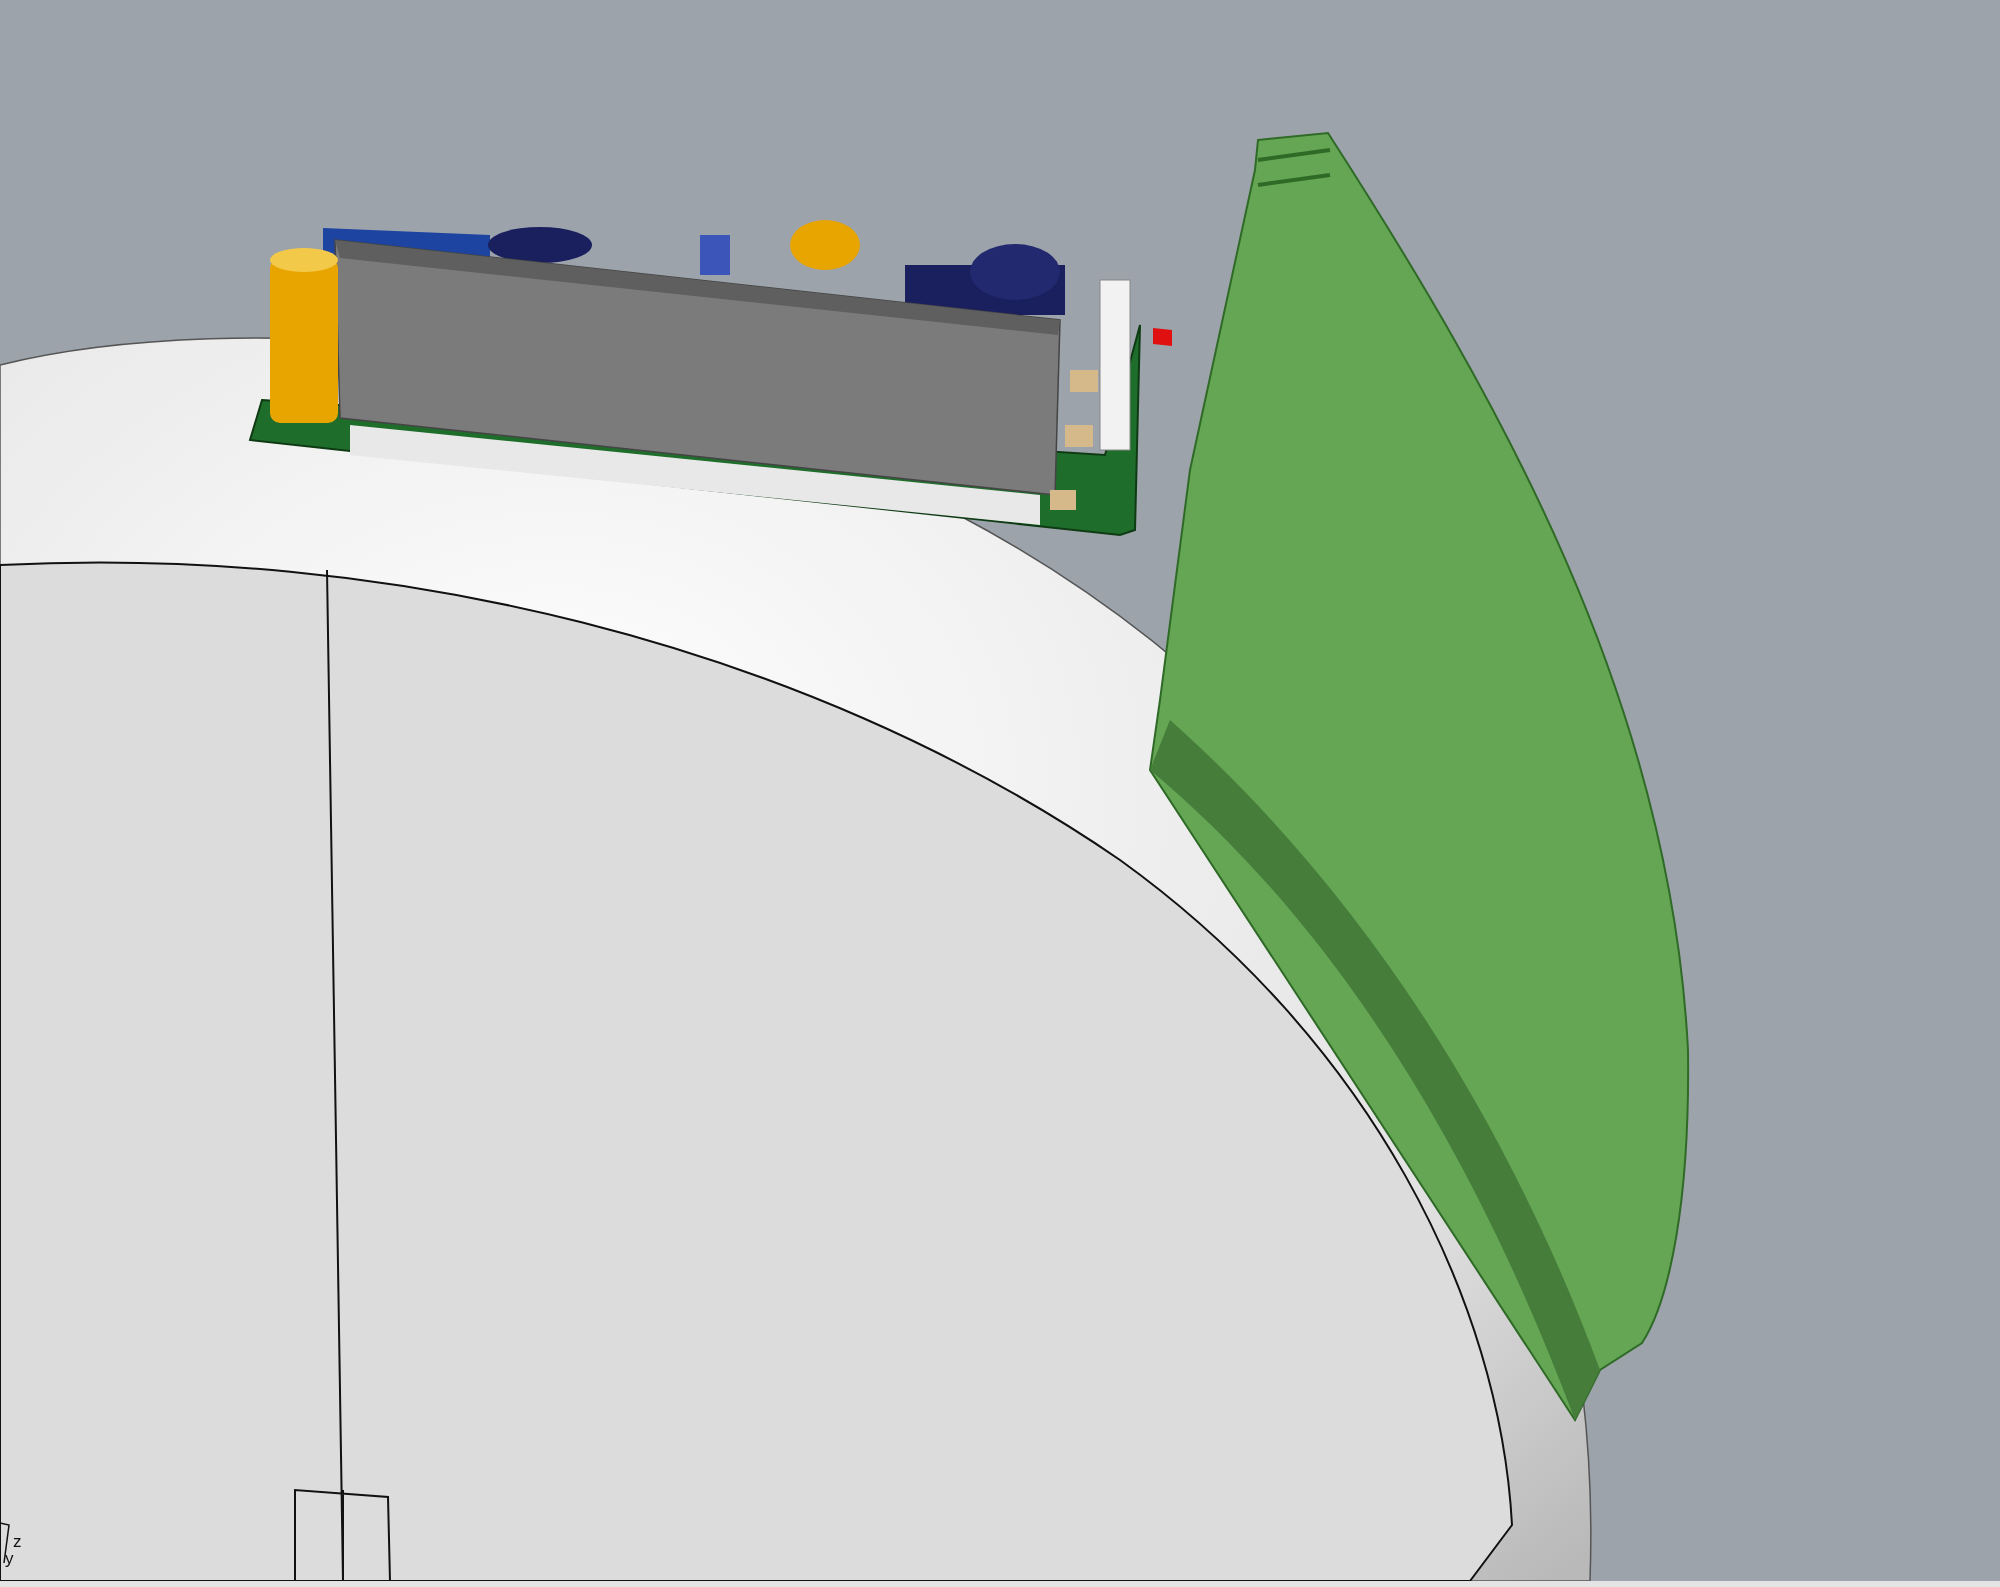 The width and height of the screenshot is (2000, 1587). What do you see at coordinates (17, 1541) in the screenshot?
I see `axis-label: z` at bounding box center [17, 1541].